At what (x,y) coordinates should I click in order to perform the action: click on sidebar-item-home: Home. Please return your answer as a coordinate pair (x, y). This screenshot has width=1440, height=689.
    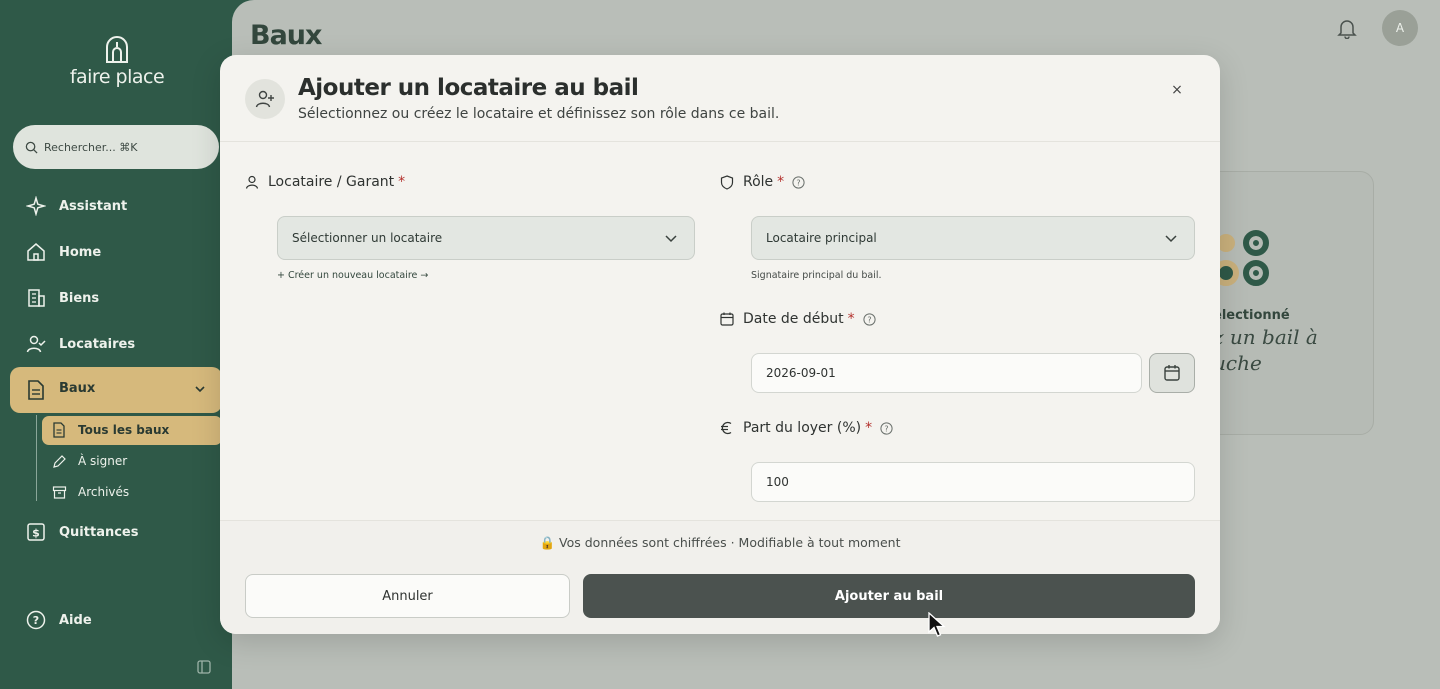
    Looking at the image, I should click on (63, 252).